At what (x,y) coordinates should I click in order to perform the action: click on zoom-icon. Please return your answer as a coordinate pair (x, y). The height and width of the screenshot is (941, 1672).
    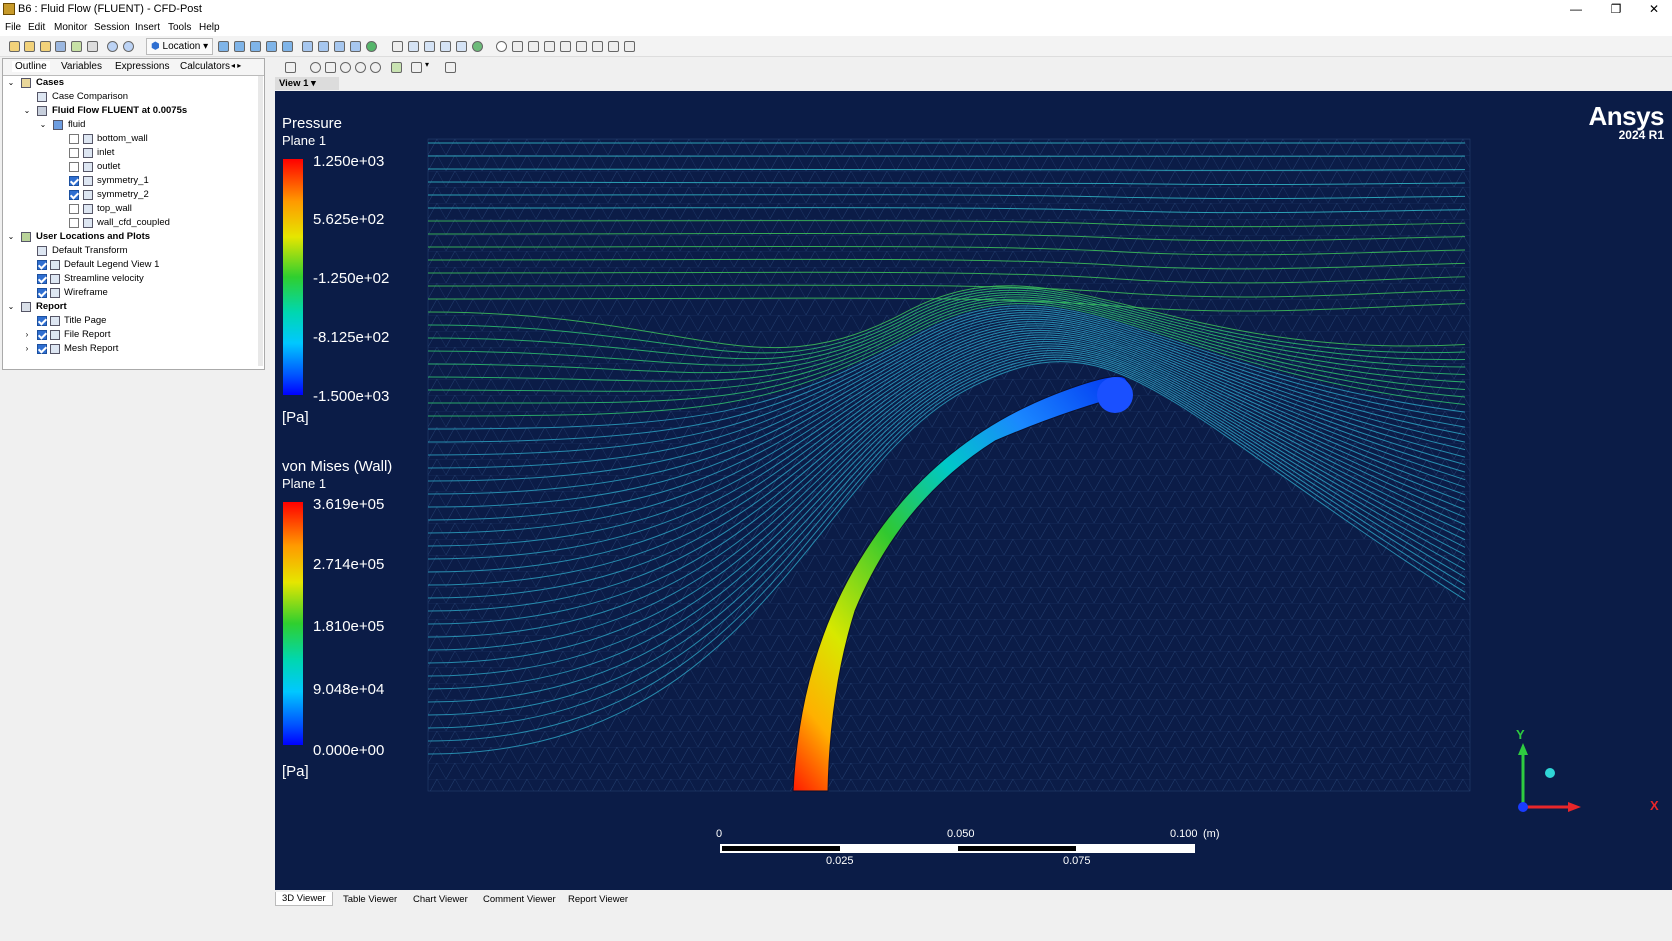
    Looking at the image, I should click on (345, 67).